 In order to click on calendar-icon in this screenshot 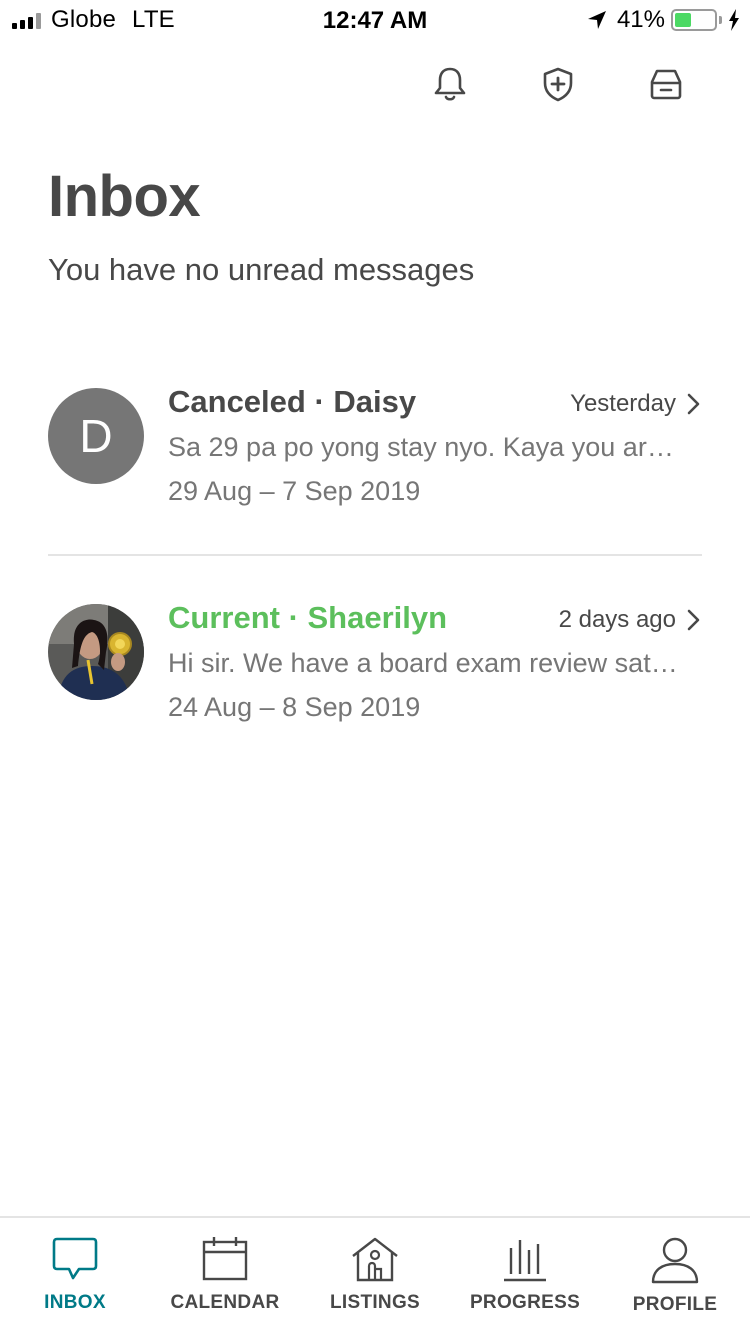, I will do `click(225, 1259)`.